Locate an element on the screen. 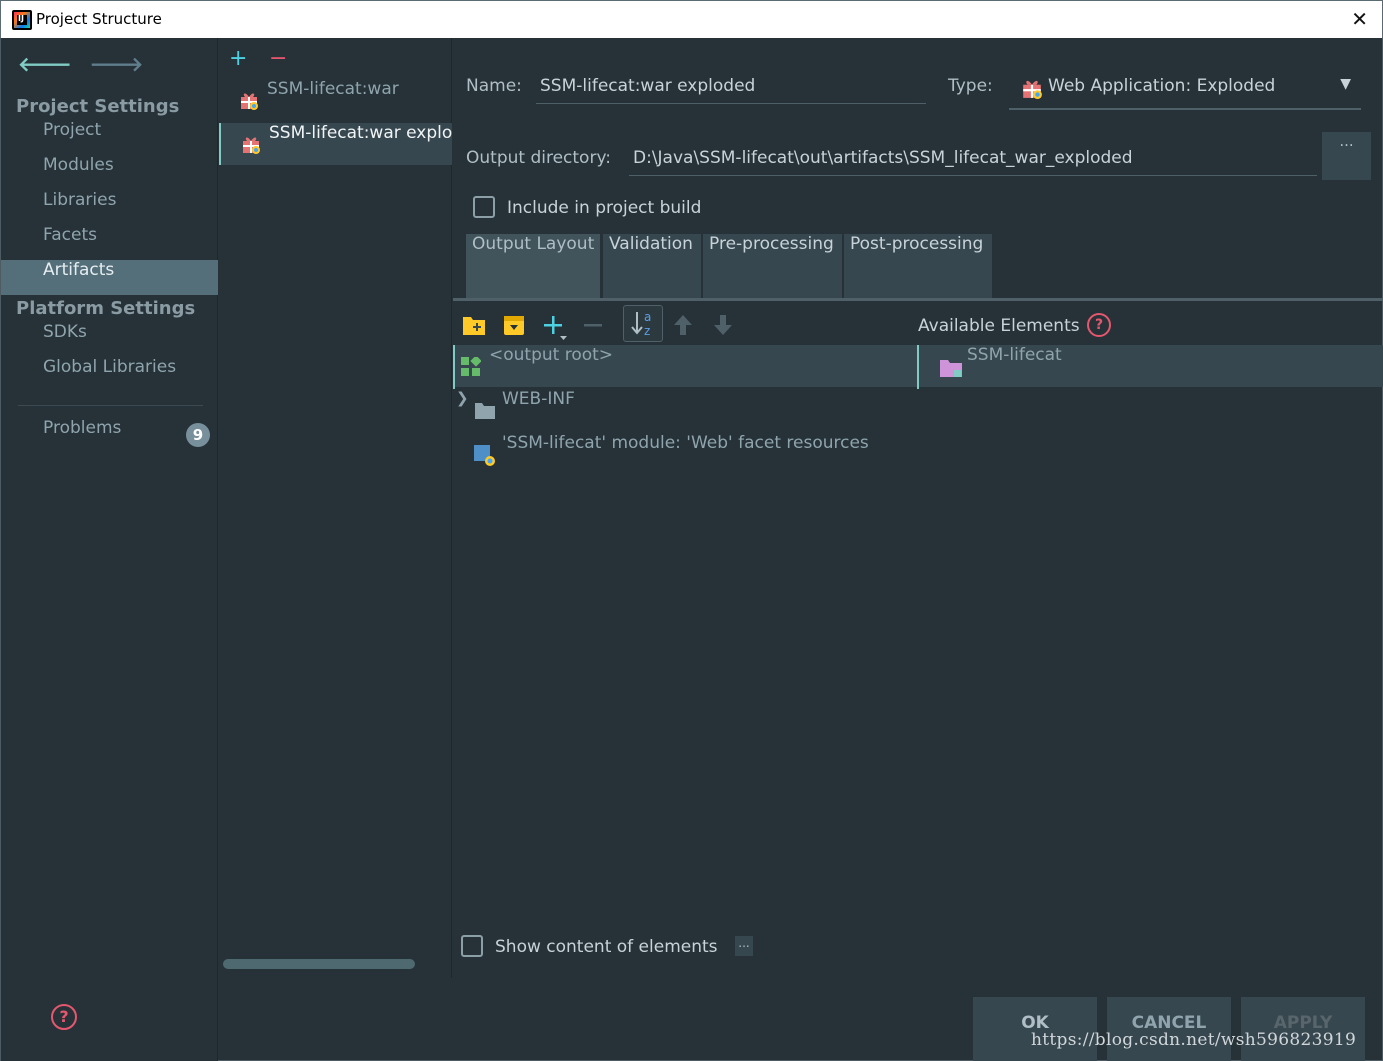  chevron-right-icon: ❯ is located at coordinates (462, 398).